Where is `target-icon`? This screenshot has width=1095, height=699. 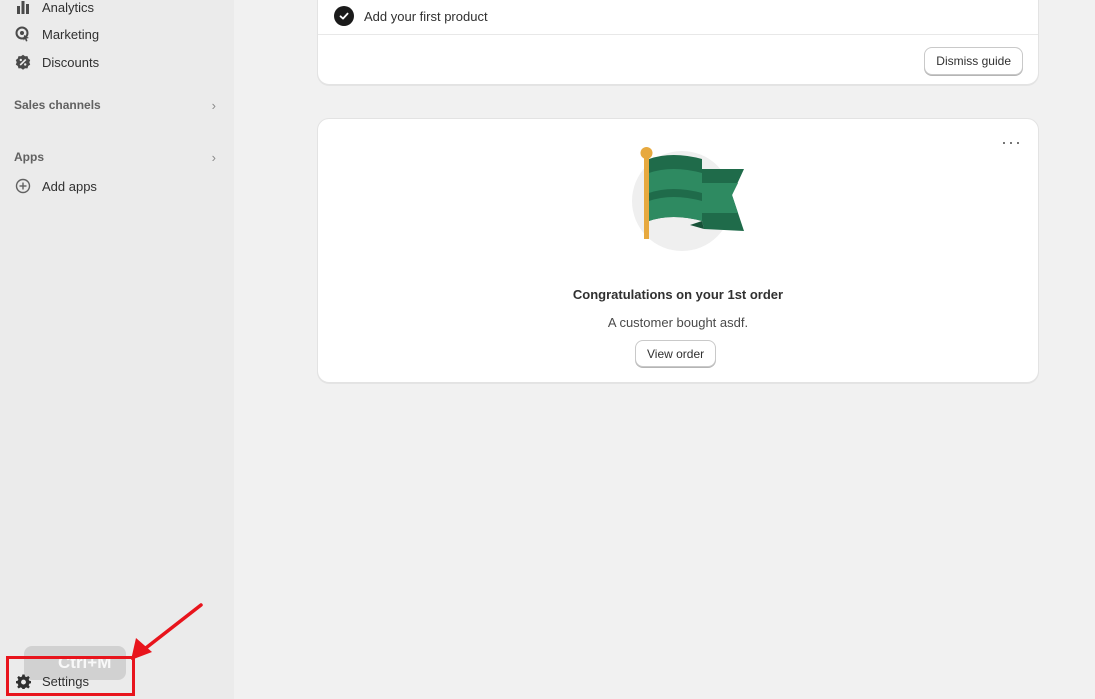
target-icon is located at coordinates (23, 34).